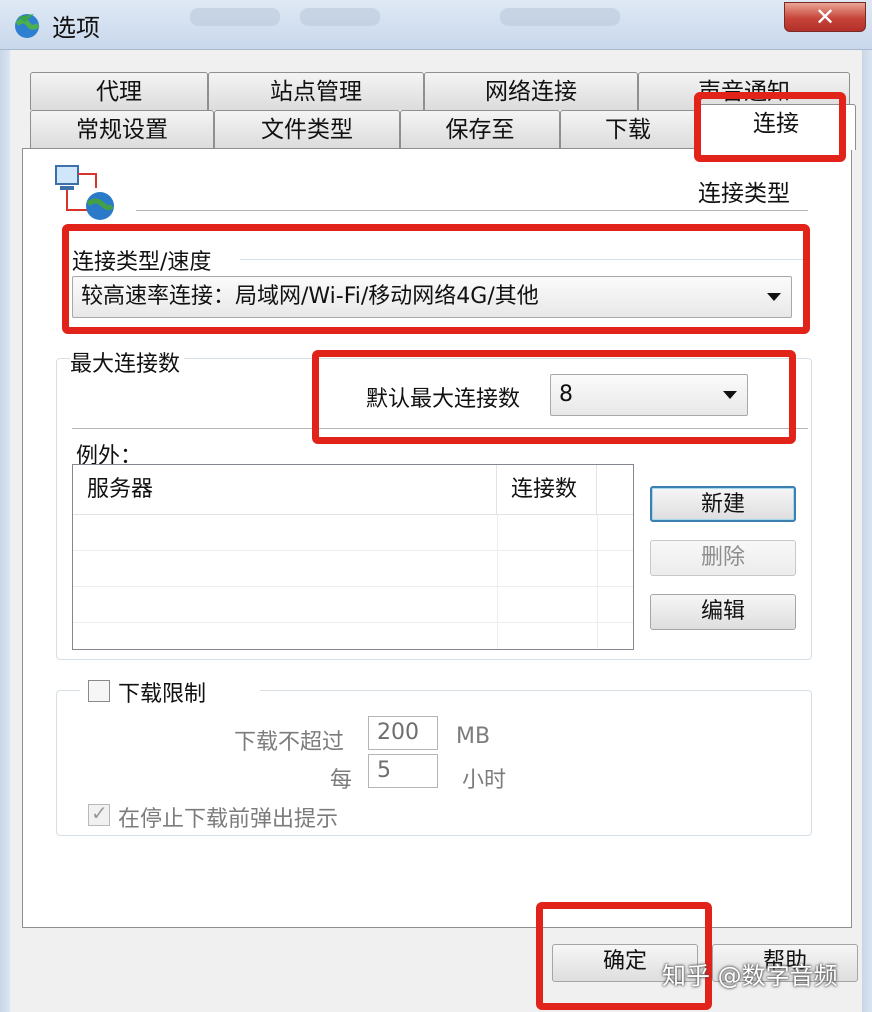 This screenshot has height=1012, width=872. Describe the element at coordinates (547, 490) in the screenshot. I see `column-header-connections: 连接数` at that location.